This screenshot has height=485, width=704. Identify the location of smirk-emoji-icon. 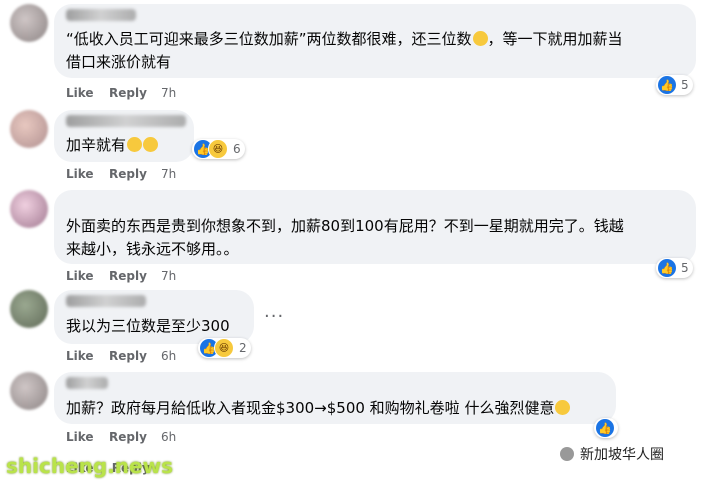
(563, 407).